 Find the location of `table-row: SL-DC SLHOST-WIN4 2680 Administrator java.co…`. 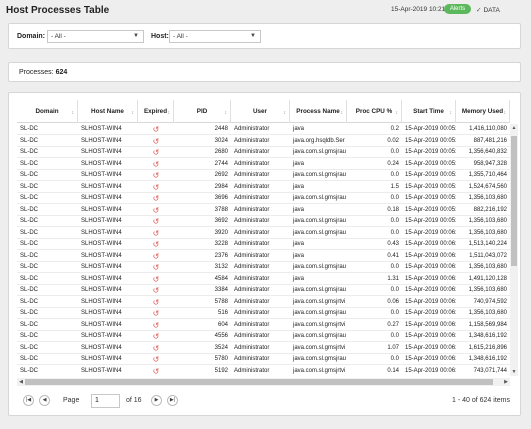

table-row: SL-DC SLHOST-WIN4 2680 Administrator java.co… is located at coordinates (263, 152).